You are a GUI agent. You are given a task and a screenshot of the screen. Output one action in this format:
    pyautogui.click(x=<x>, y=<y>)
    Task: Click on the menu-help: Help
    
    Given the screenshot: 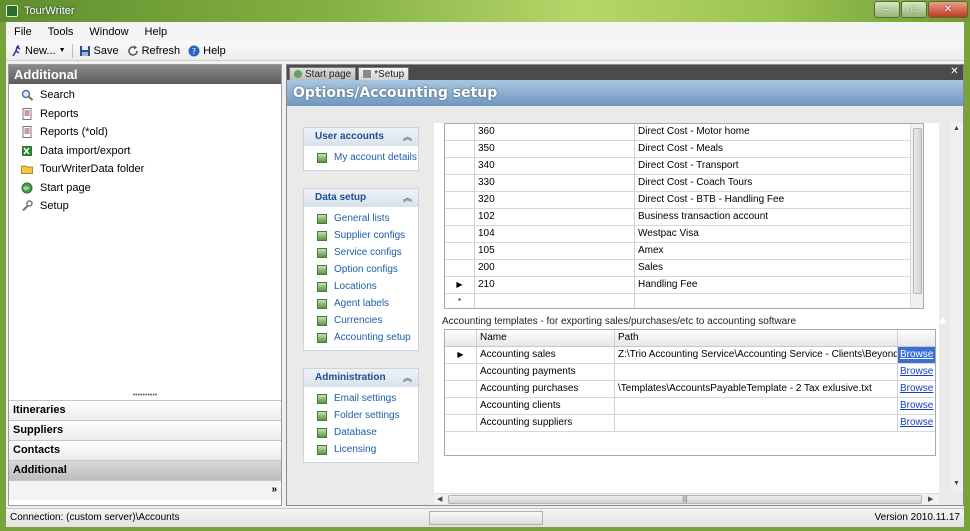 What is the action you would take?
    pyautogui.click(x=156, y=32)
    